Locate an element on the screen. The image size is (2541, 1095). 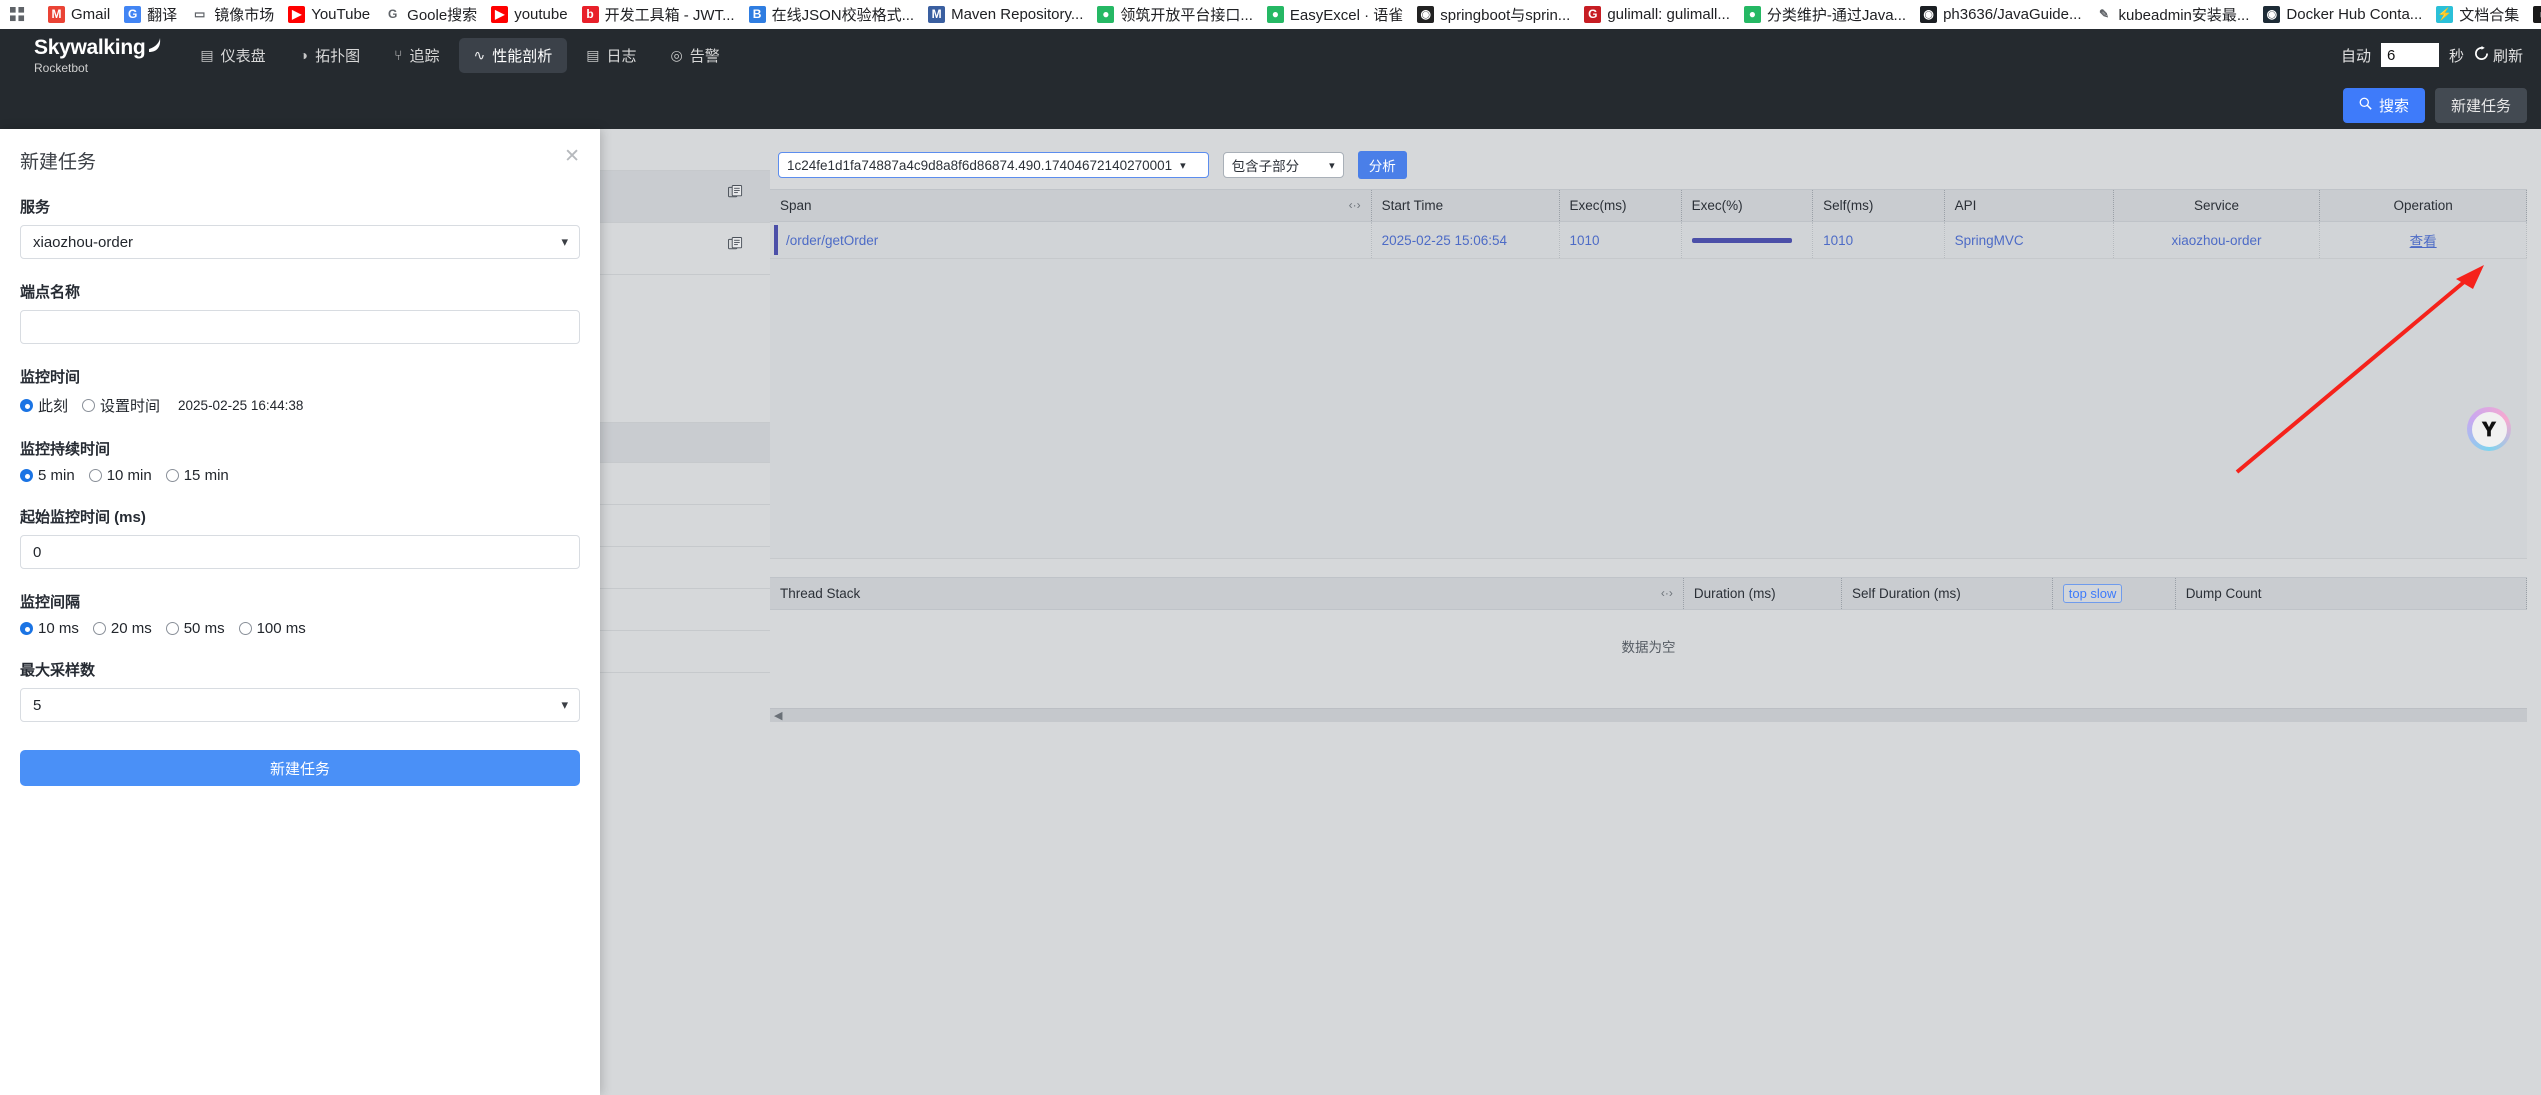
bookmark-item: G 翻译 is located at coordinates (150, 14).